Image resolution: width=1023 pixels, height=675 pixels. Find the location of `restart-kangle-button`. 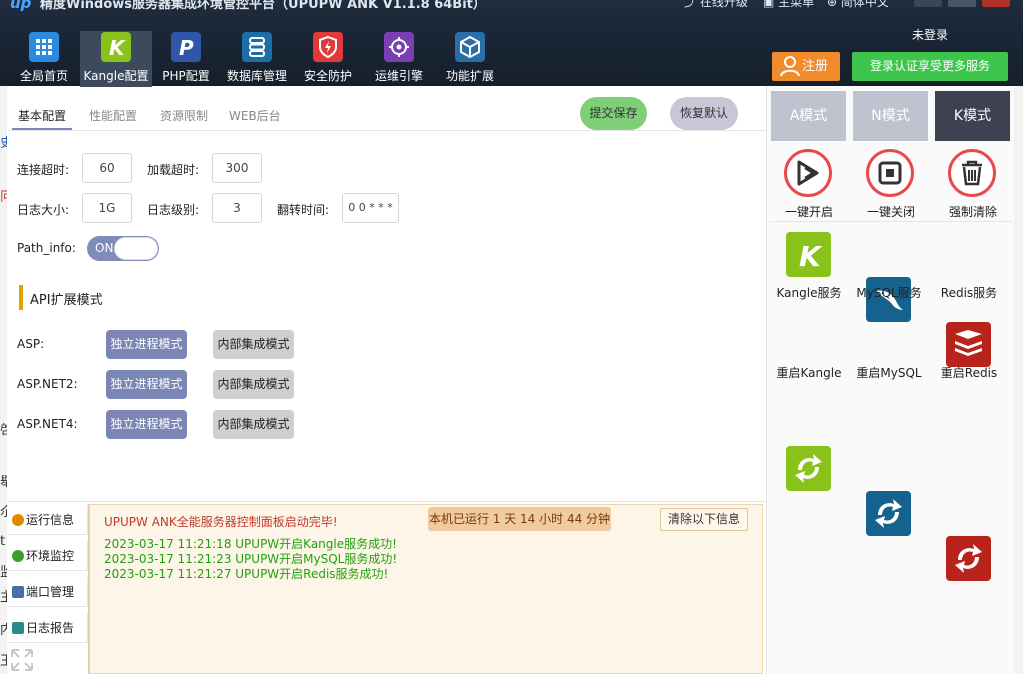

restart-kangle-button is located at coordinates (808, 468).